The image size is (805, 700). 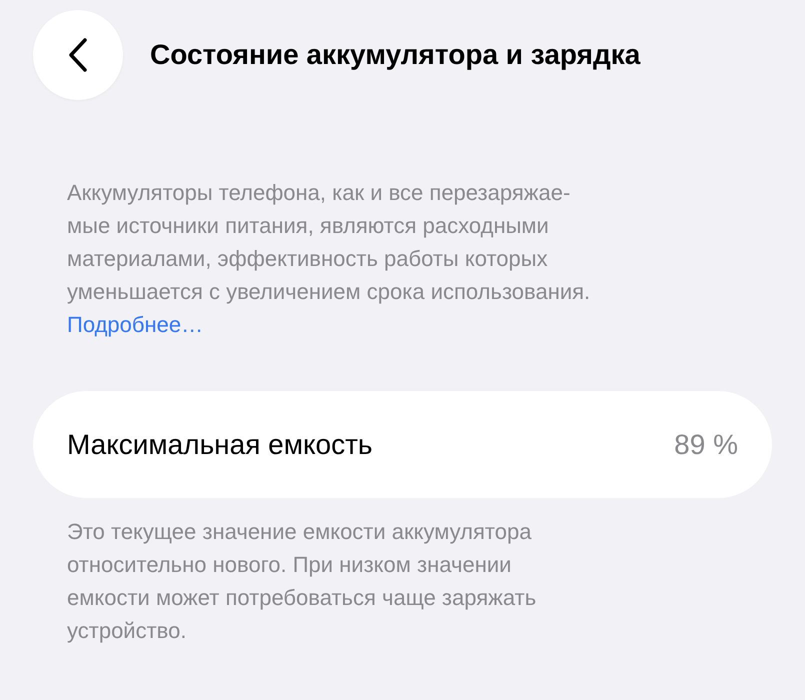 I want to click on back-icon, so click(x=78, y=55).